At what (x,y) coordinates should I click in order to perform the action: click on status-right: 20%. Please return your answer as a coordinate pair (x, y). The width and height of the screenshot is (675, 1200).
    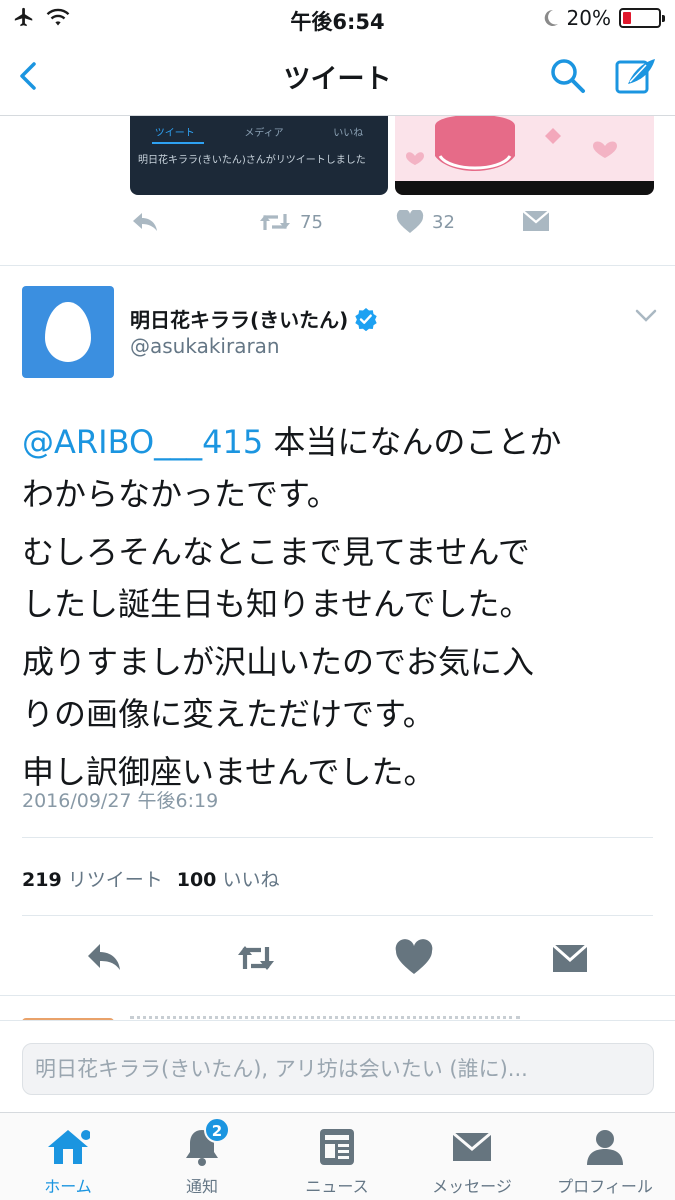
    Looking at the image, I should click on (604, 18).